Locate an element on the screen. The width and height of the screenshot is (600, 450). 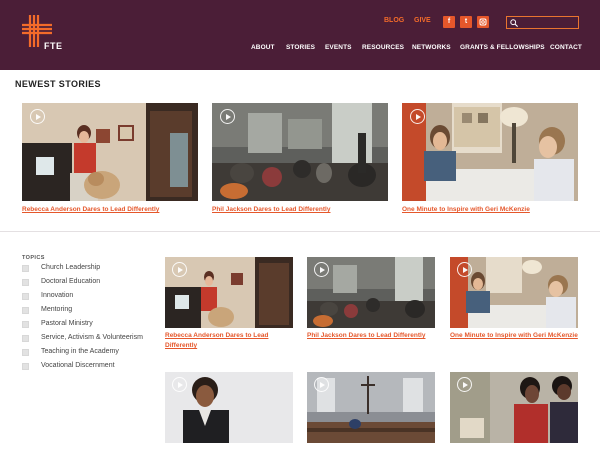
newest-stories-heading: NEWEST STORIES is located at coordinates (58, 84).